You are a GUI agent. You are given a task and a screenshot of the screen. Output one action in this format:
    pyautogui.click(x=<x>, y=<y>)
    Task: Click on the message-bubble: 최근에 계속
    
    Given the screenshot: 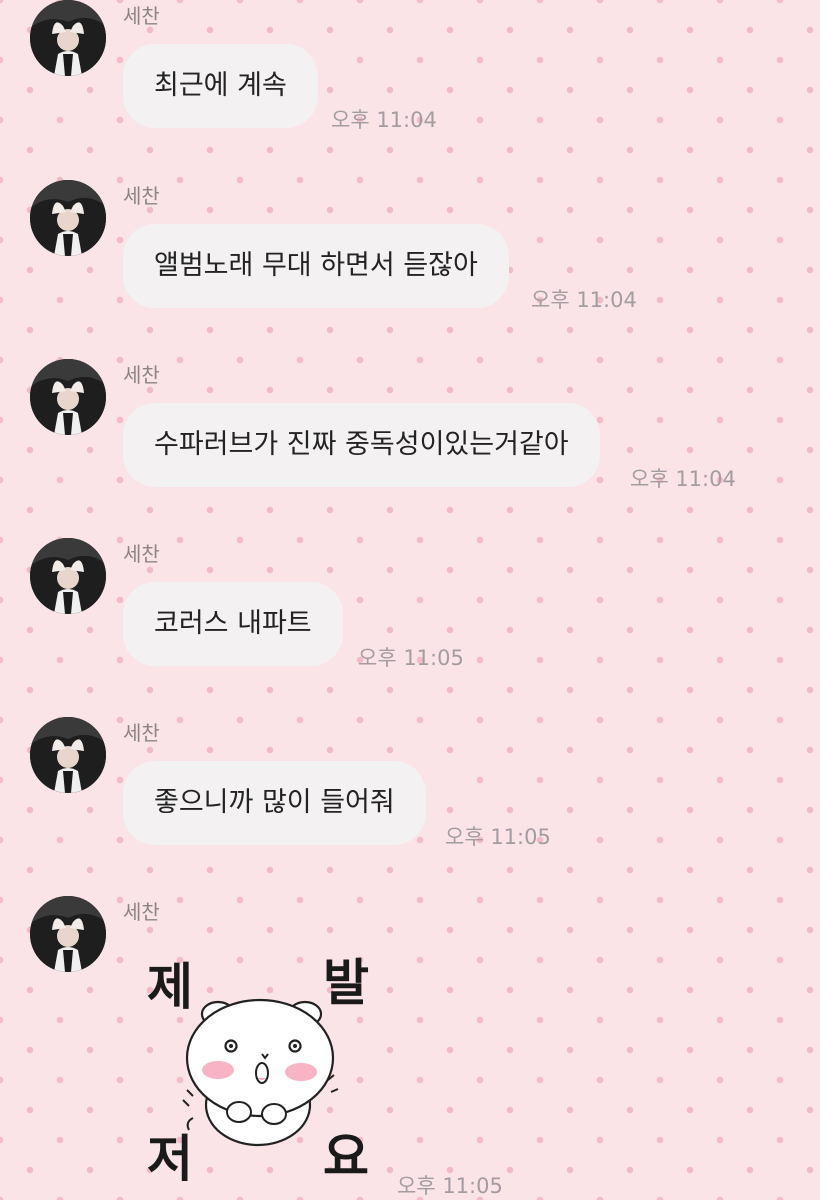 What is the action you would take?
    pyautogui.click(x=220, y=86)
    